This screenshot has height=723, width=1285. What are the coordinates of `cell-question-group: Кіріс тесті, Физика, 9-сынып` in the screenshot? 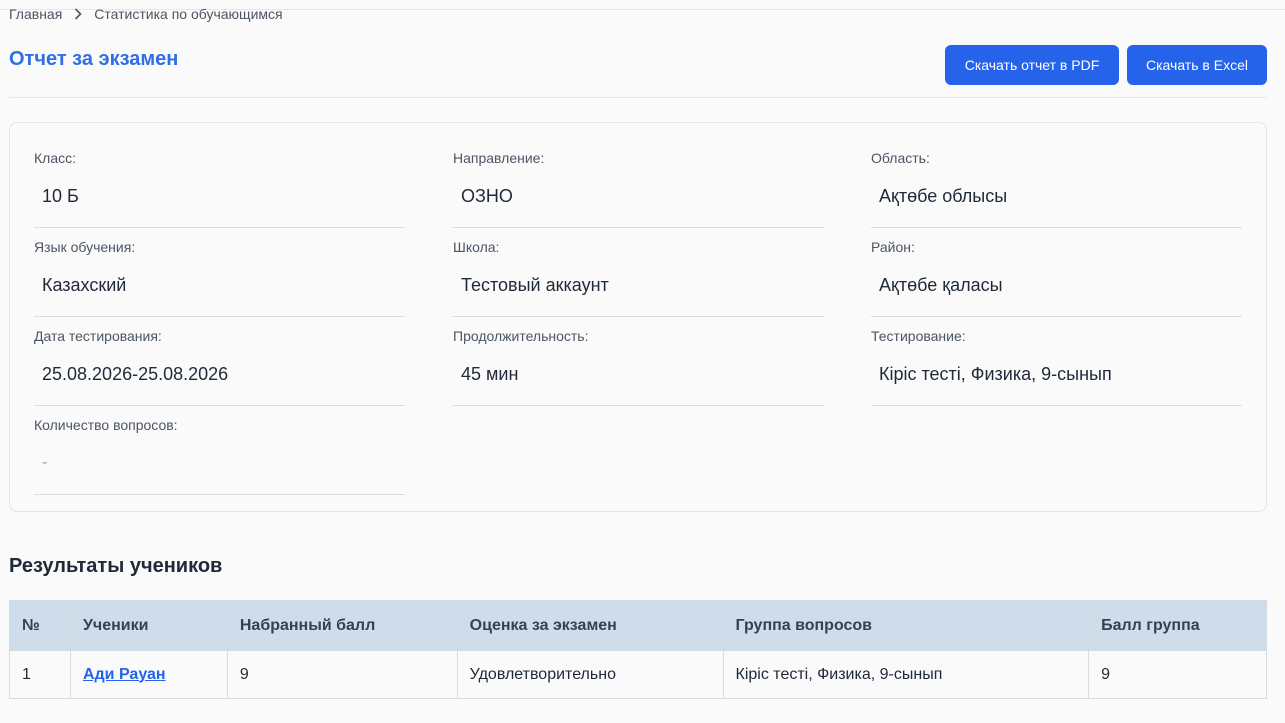 It's located at (906, 674).